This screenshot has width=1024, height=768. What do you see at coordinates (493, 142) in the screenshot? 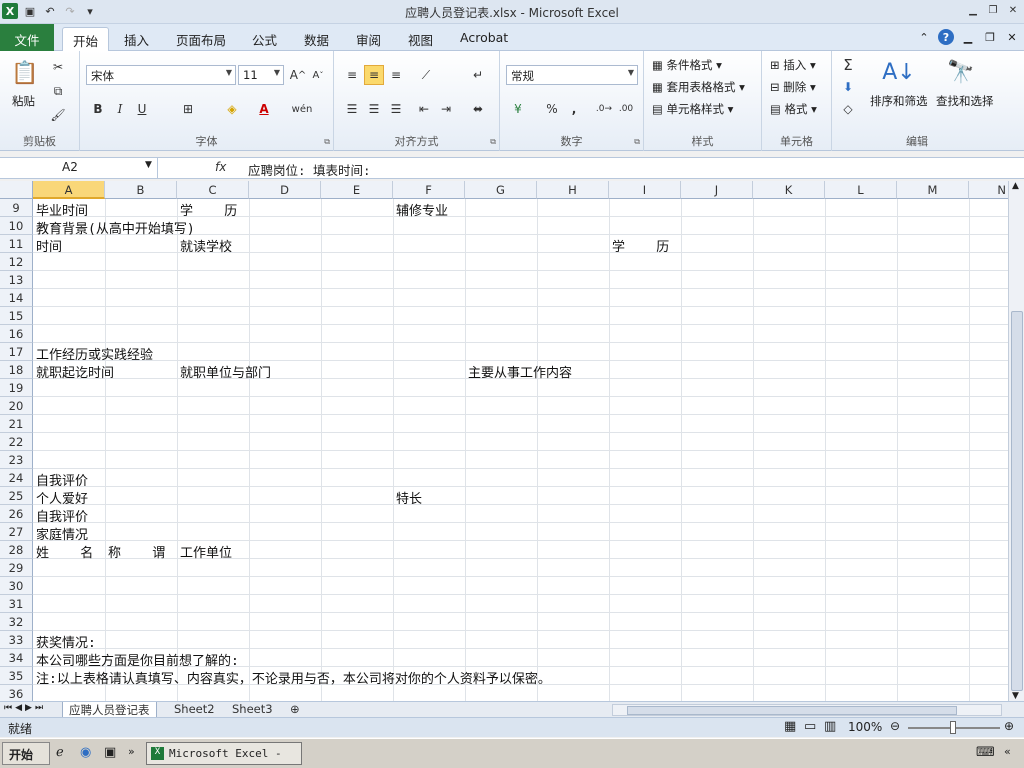
I see `alignment-launcher-icon: ⧉` at bounding box center [493, 142].